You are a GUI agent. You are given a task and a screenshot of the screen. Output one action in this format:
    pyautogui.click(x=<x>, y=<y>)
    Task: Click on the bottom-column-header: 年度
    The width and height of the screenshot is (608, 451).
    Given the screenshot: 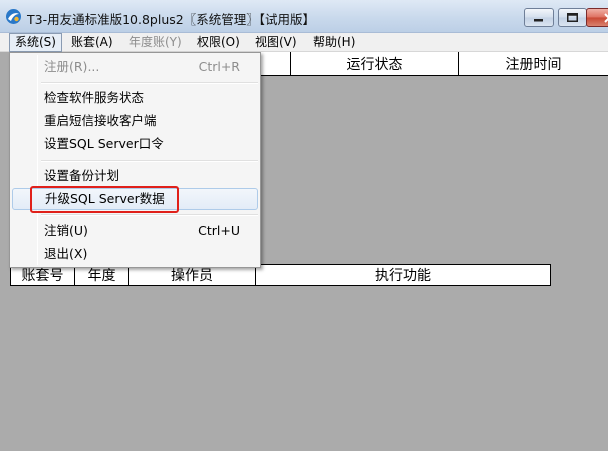 What is the action you would take?
    pyautogui.click(x=102, y=275)
    